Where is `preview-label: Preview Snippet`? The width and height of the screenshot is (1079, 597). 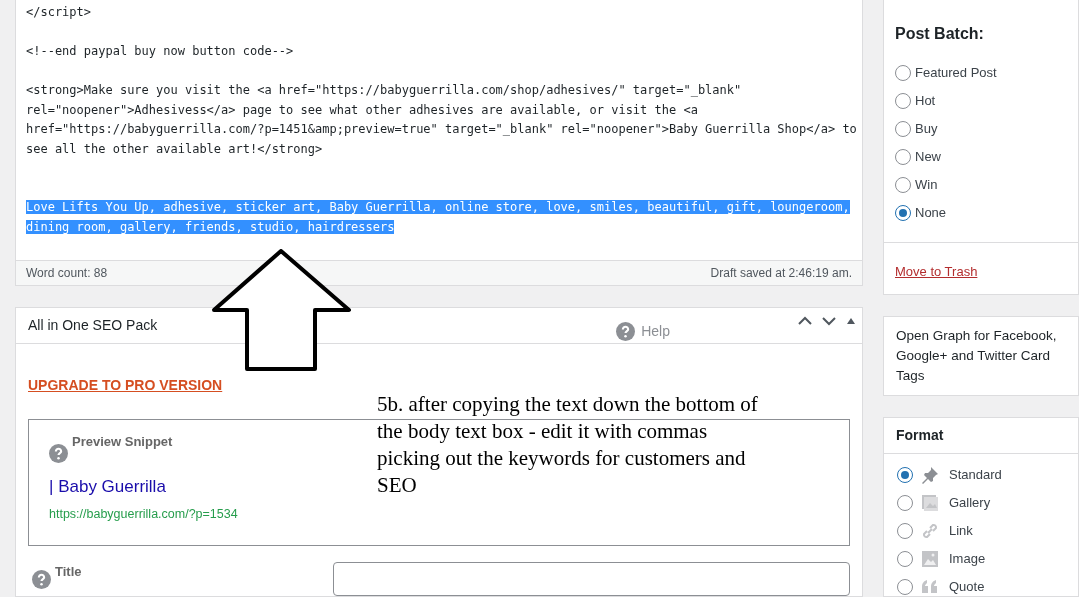 preview-label: Preview Snippet is located at coordinates (122, 442).